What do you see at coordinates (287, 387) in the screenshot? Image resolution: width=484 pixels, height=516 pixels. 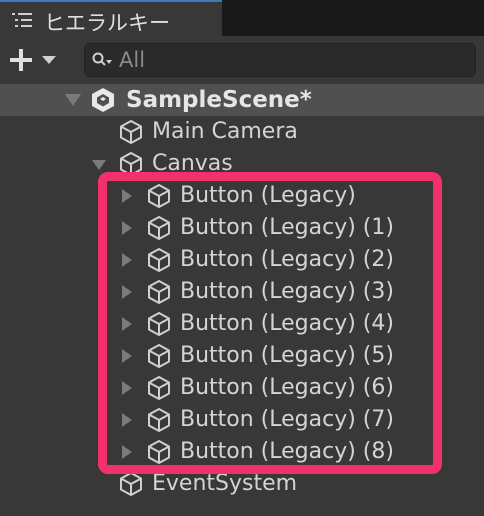 I see `tree-item-label: Button (Legacy) (6)` at bounding box center [287, 387].